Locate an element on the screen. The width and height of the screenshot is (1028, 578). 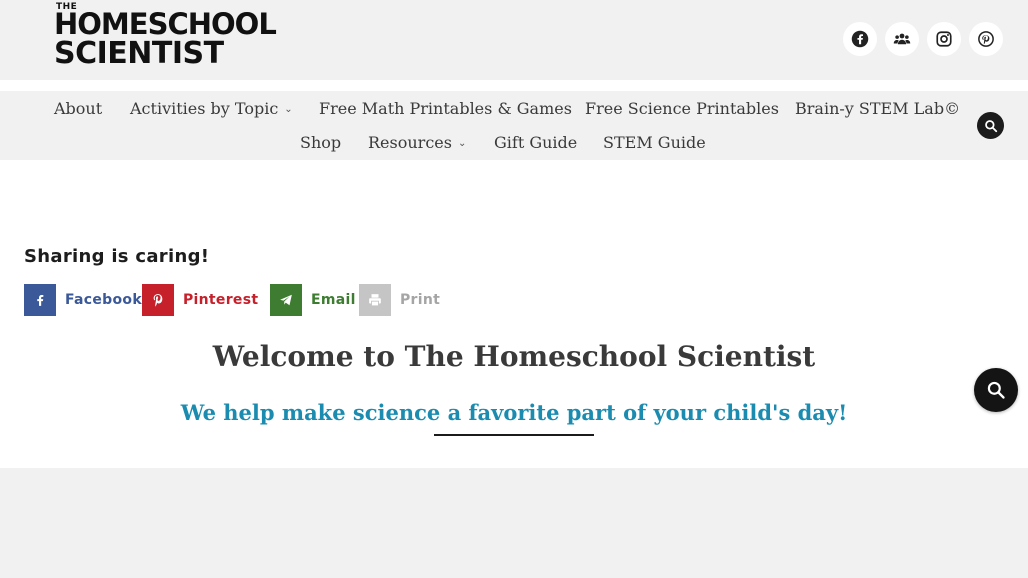
print-icon is located at coordinates (375, 300).